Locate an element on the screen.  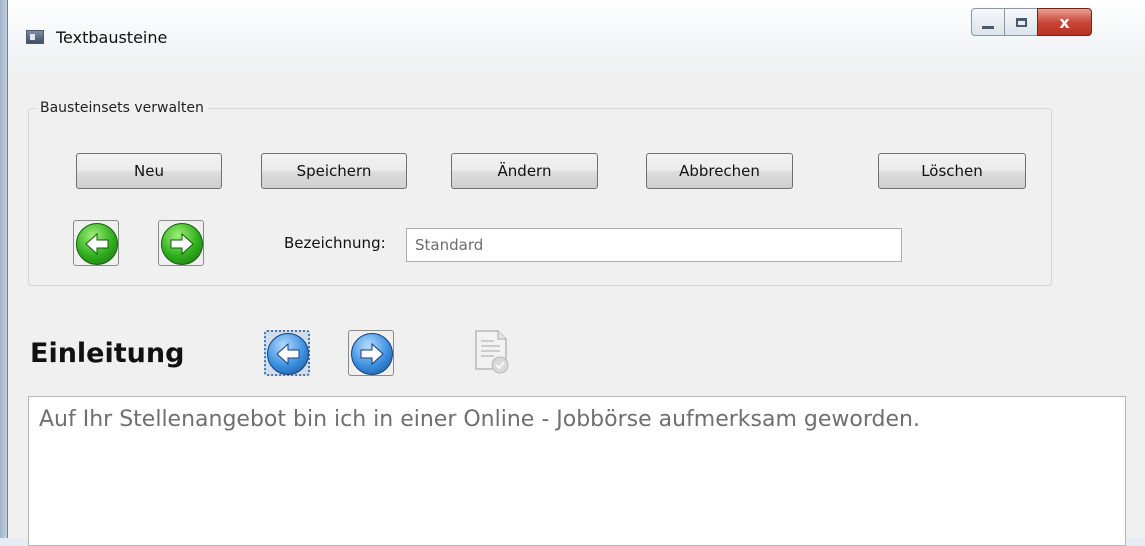
section-title: Einleitung is located at coordinates (107, 353).